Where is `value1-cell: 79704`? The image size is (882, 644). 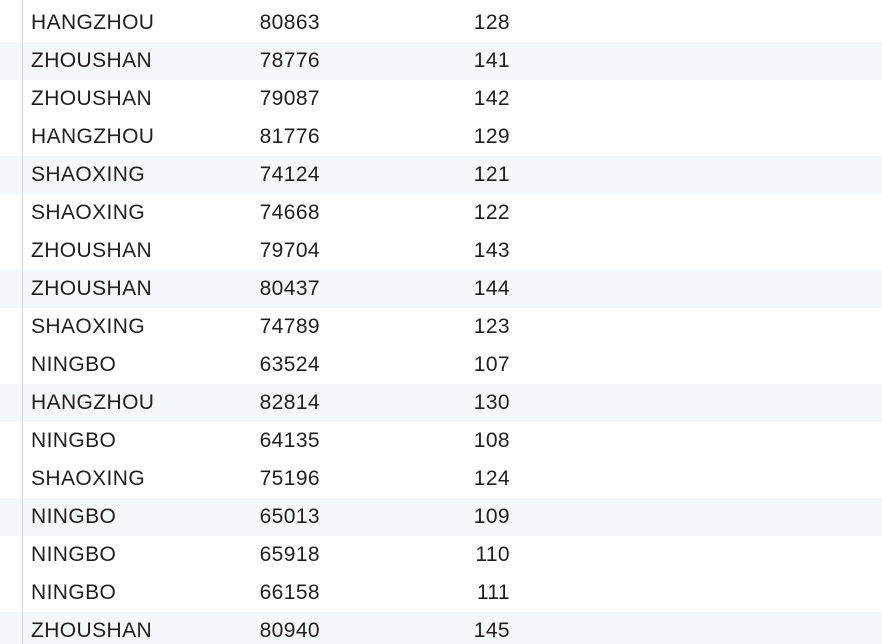 value1-cell: 79704 is located at coordinates (289, 250).